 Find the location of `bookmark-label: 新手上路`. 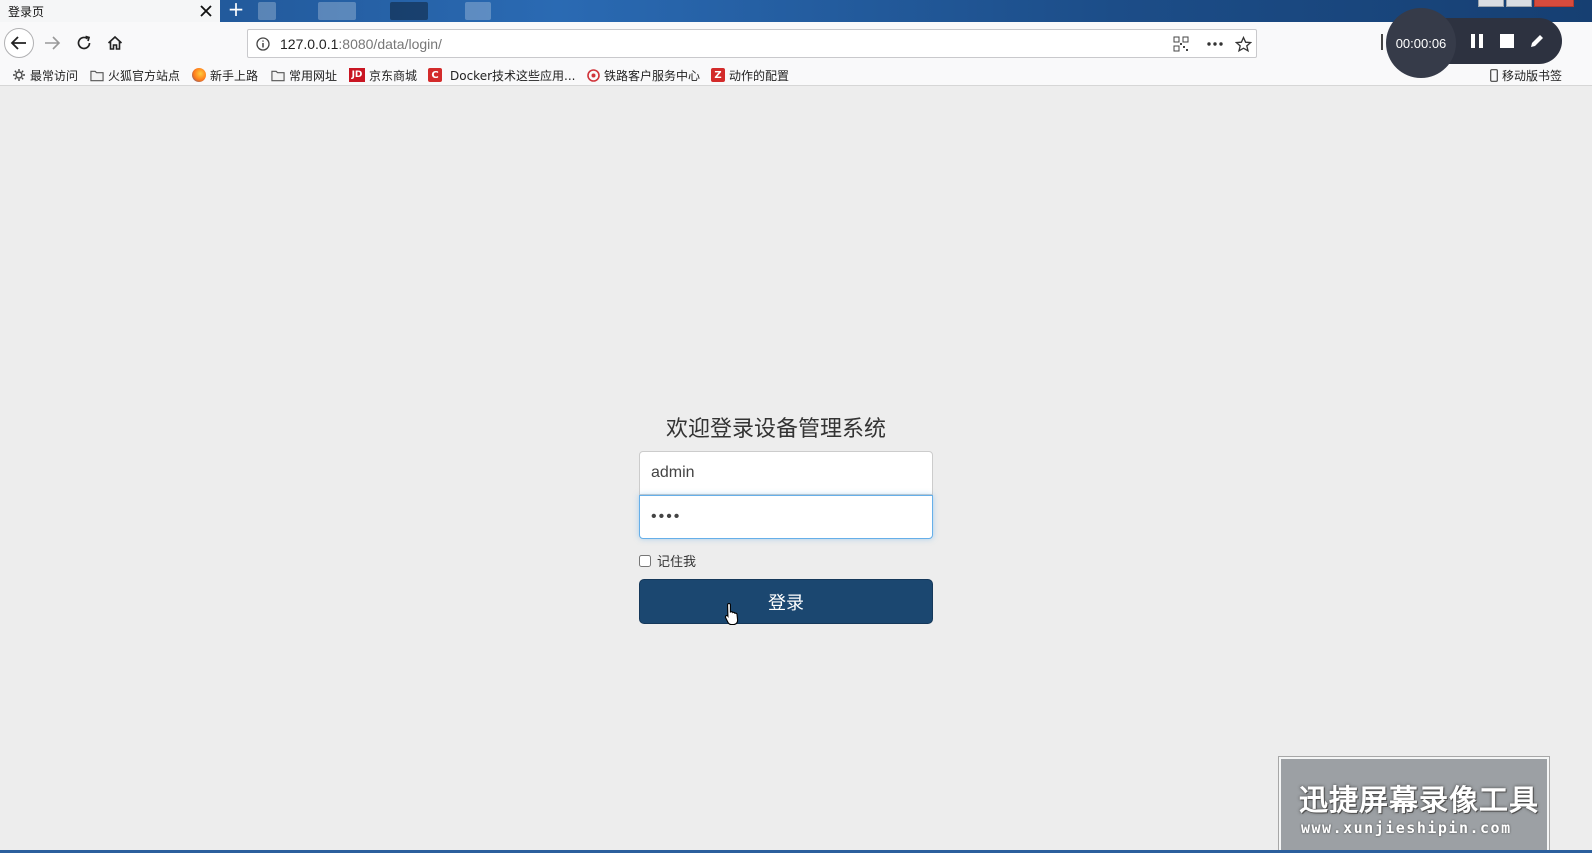

bookmark-label: 新手上路 is located at coordinates (234, 75).